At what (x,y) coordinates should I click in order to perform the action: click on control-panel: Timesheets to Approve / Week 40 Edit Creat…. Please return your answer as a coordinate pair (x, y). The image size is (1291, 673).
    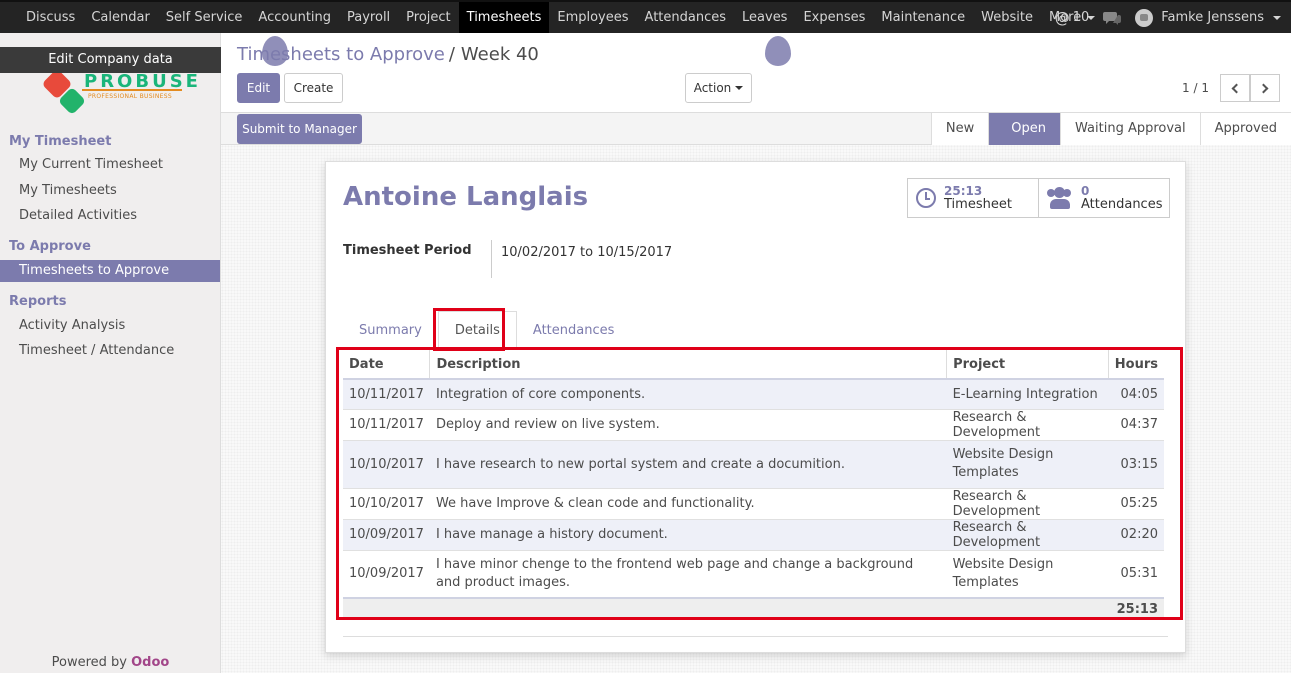
    Looking at the image, I should click on (756, 73).